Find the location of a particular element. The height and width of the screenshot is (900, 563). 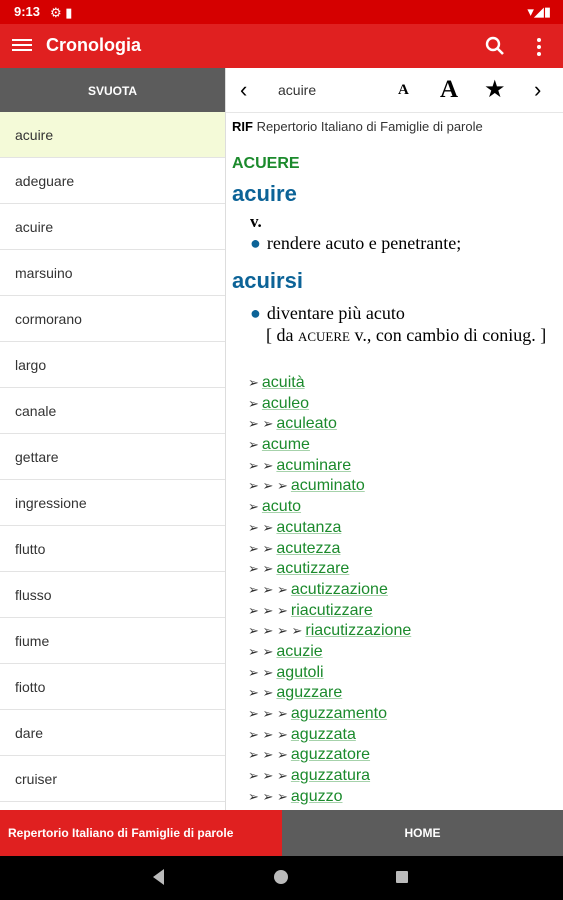

current-word: acuire is located at coordinates (297, 90).